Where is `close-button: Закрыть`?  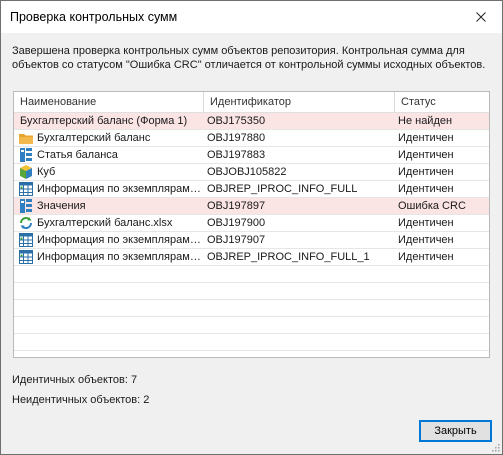
close-button: Закрыть is located at coordinates (455, 431).